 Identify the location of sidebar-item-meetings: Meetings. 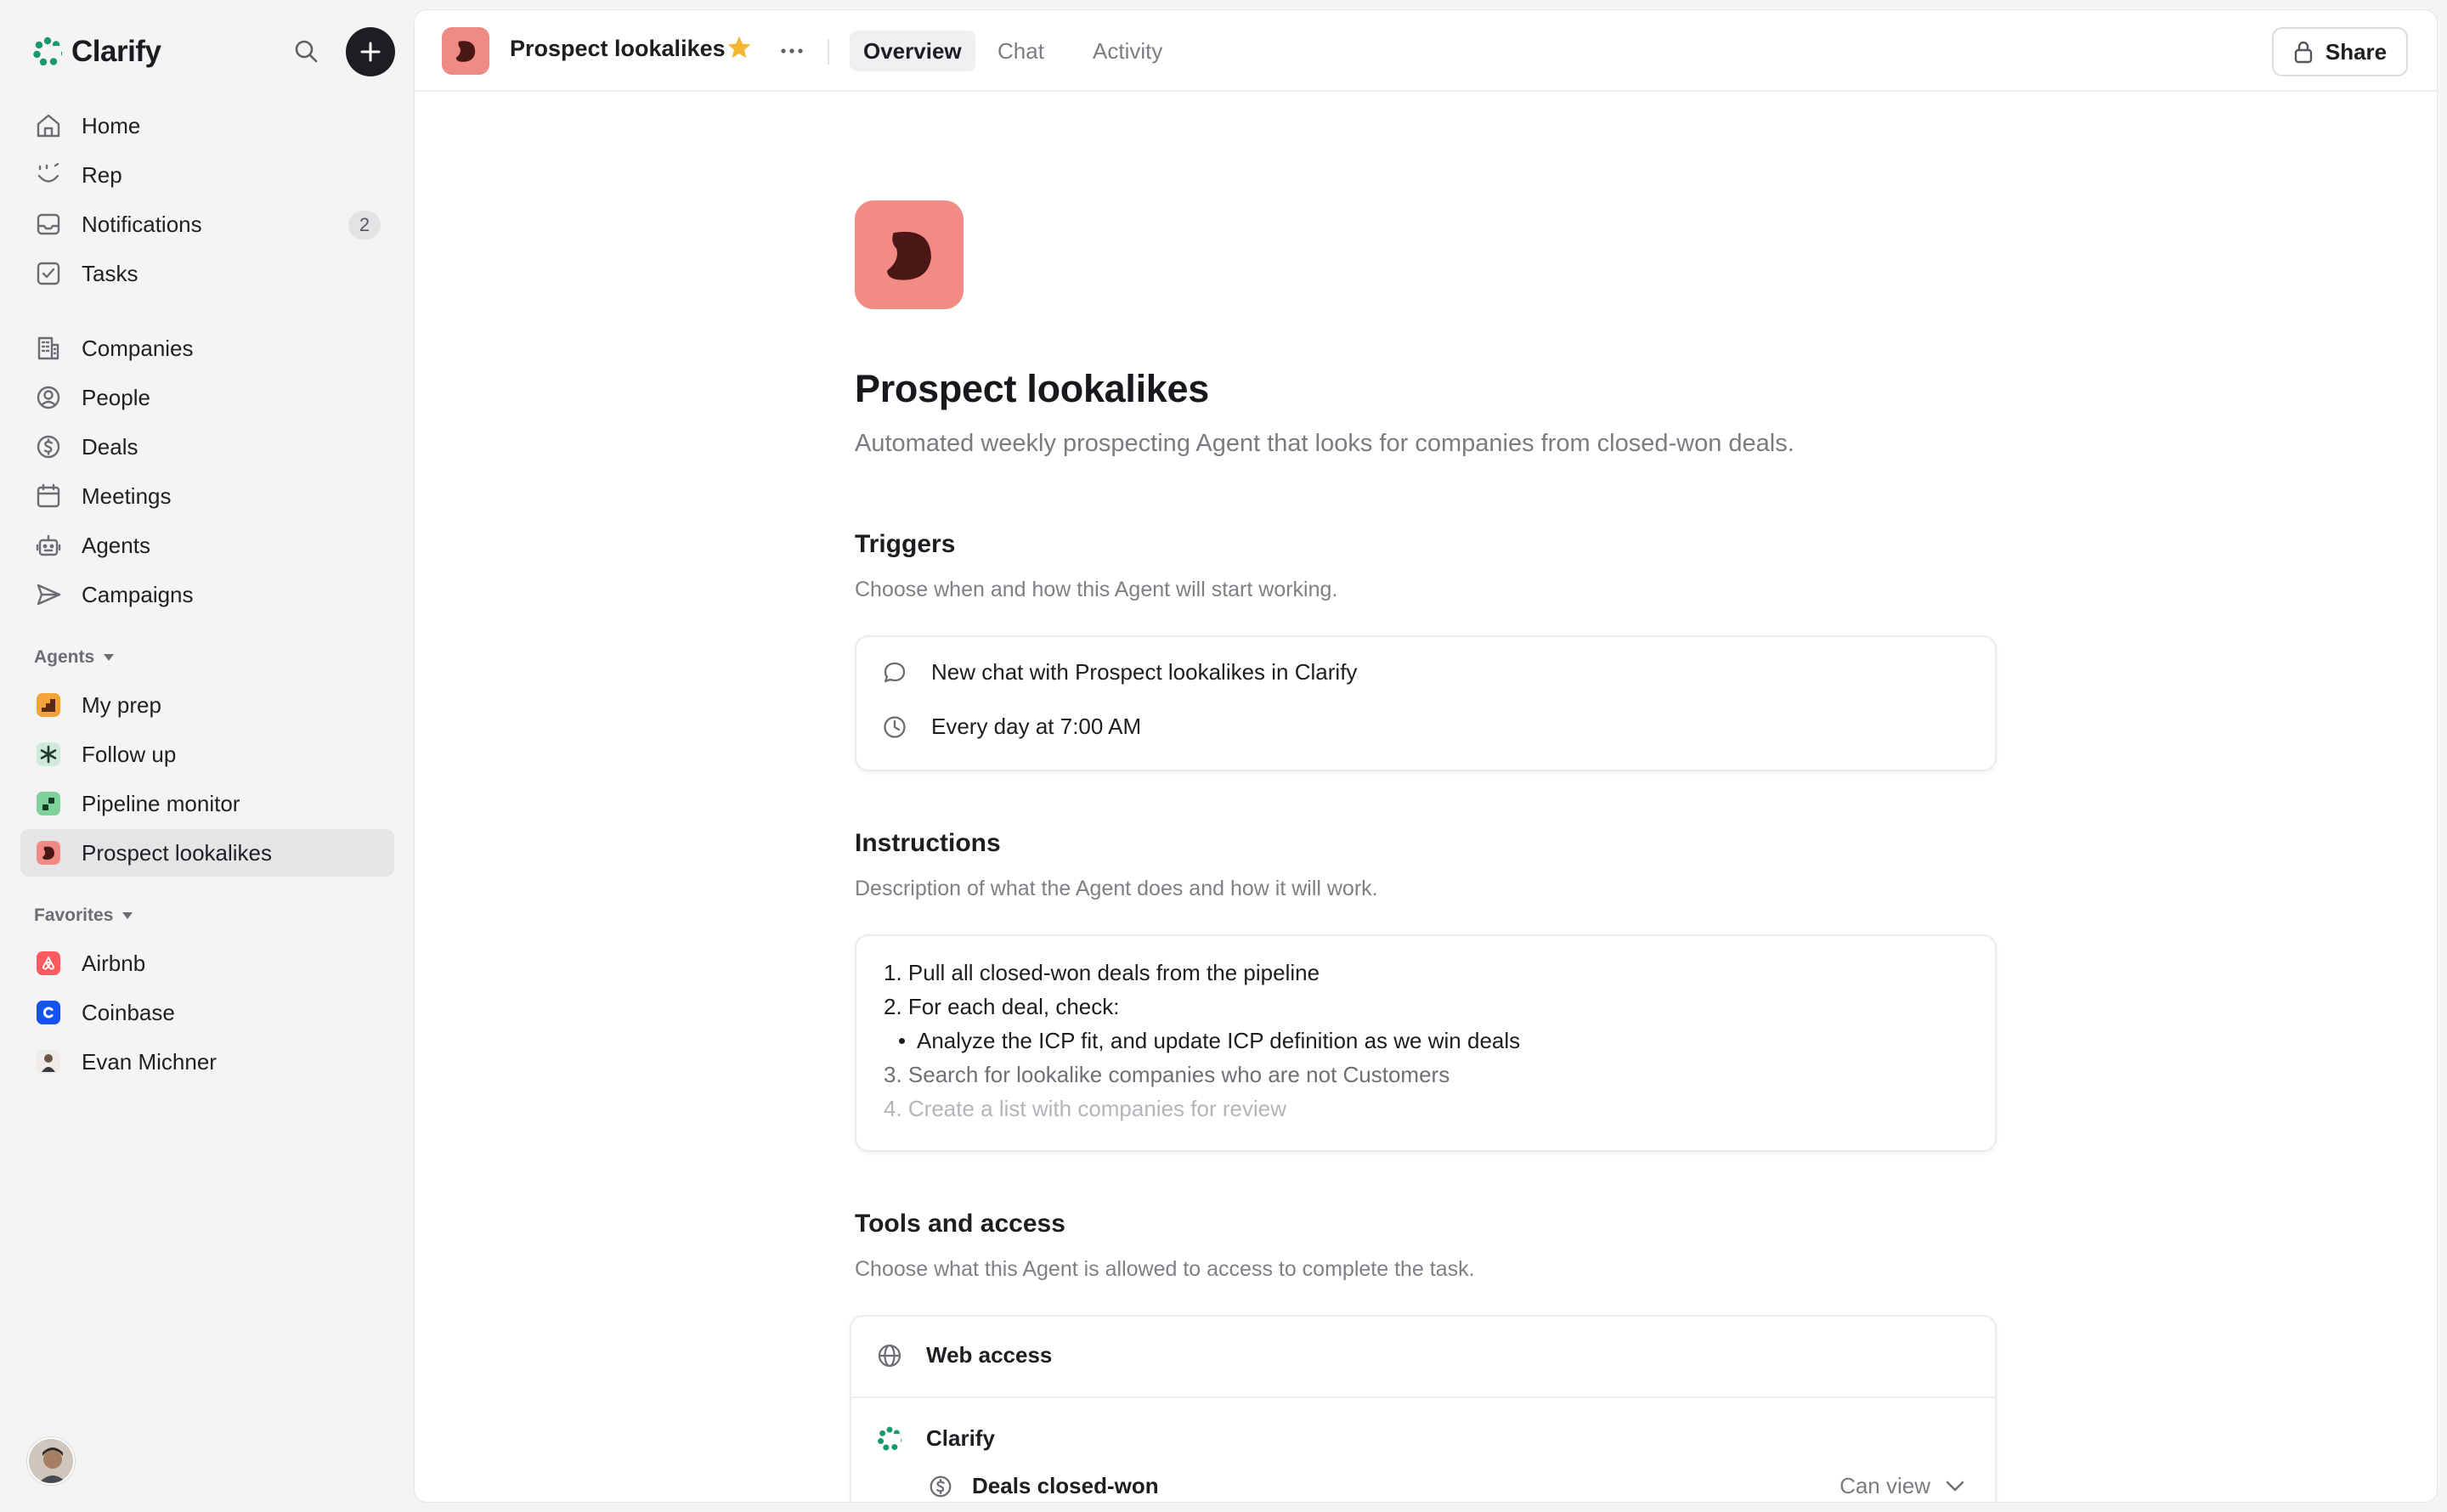
(207, 496).